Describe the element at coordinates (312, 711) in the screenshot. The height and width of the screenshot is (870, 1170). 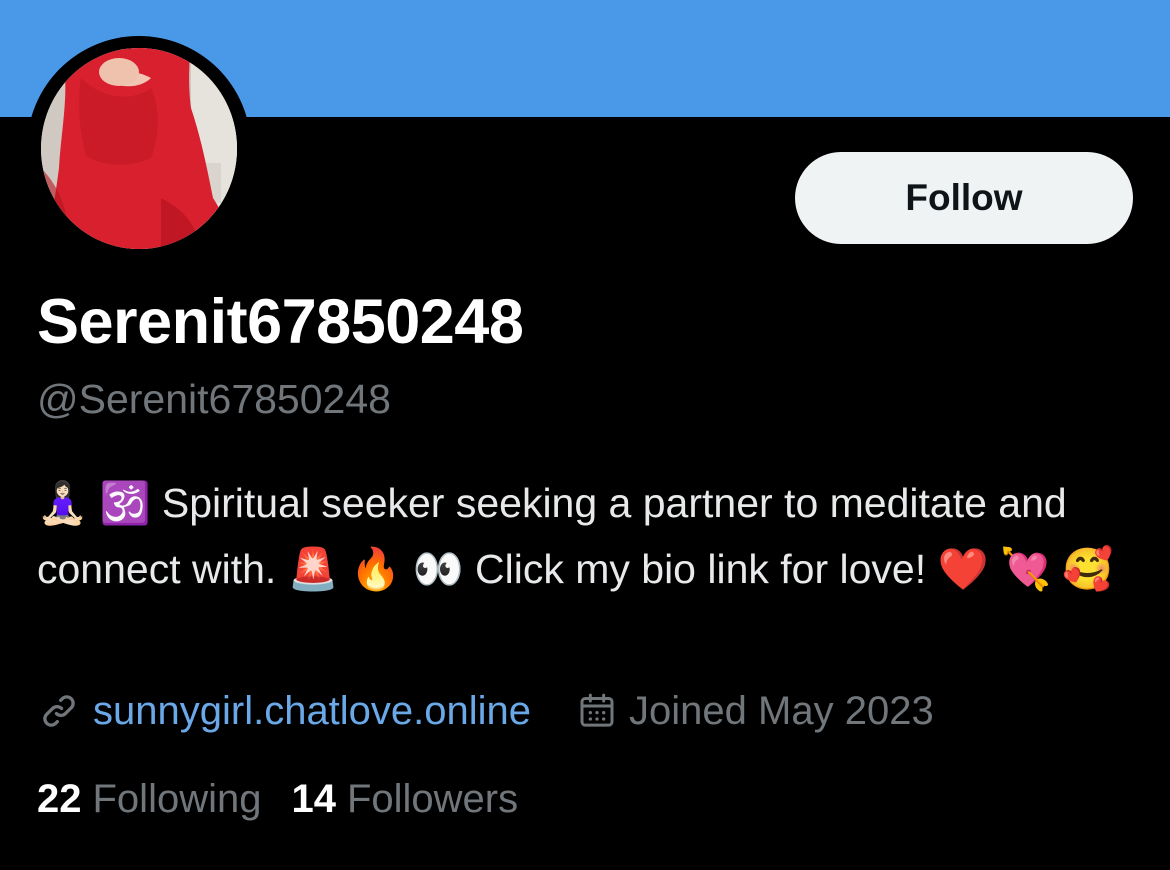
I see `website-link: sunnygirl.chatlove.online` at that location.